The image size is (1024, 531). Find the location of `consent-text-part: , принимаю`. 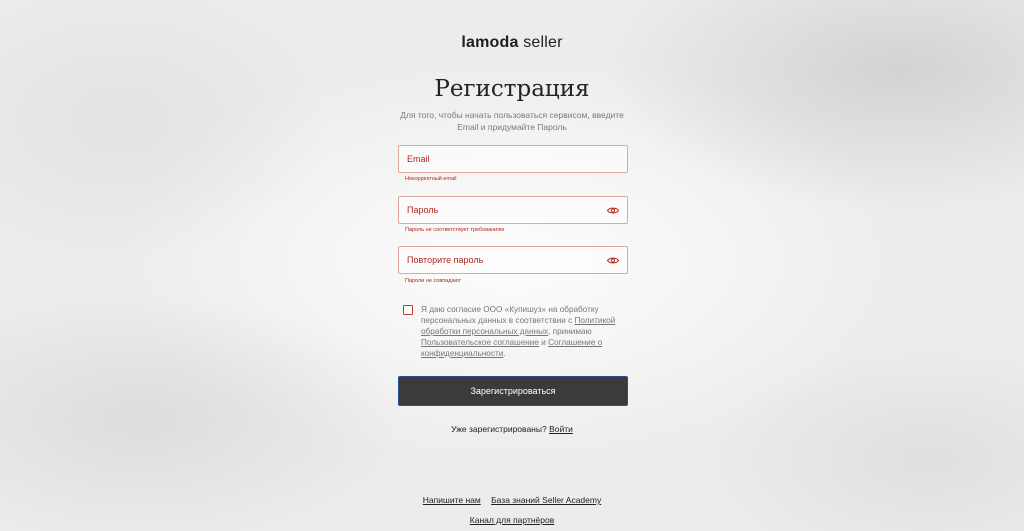

consent-text-part: , принимаю is located at coordinates (570, 331).